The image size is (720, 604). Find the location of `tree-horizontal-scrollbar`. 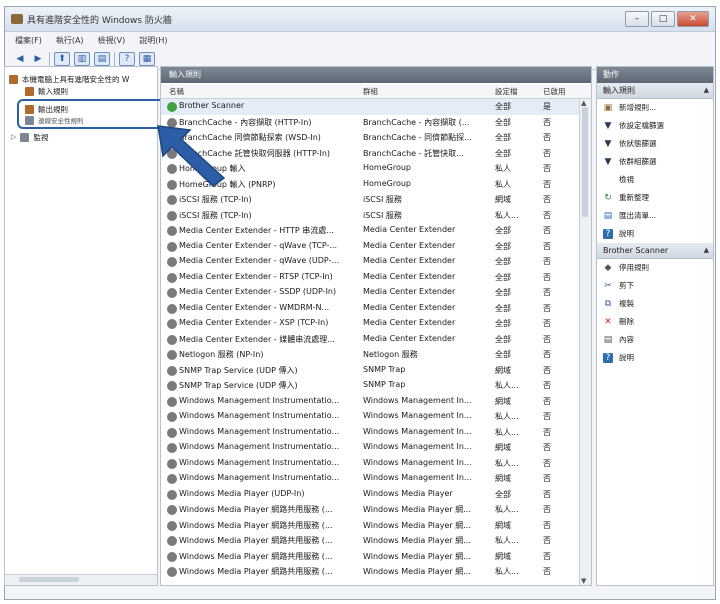

tree-horizontal-scrollbar is located at coordinates (81, 579).